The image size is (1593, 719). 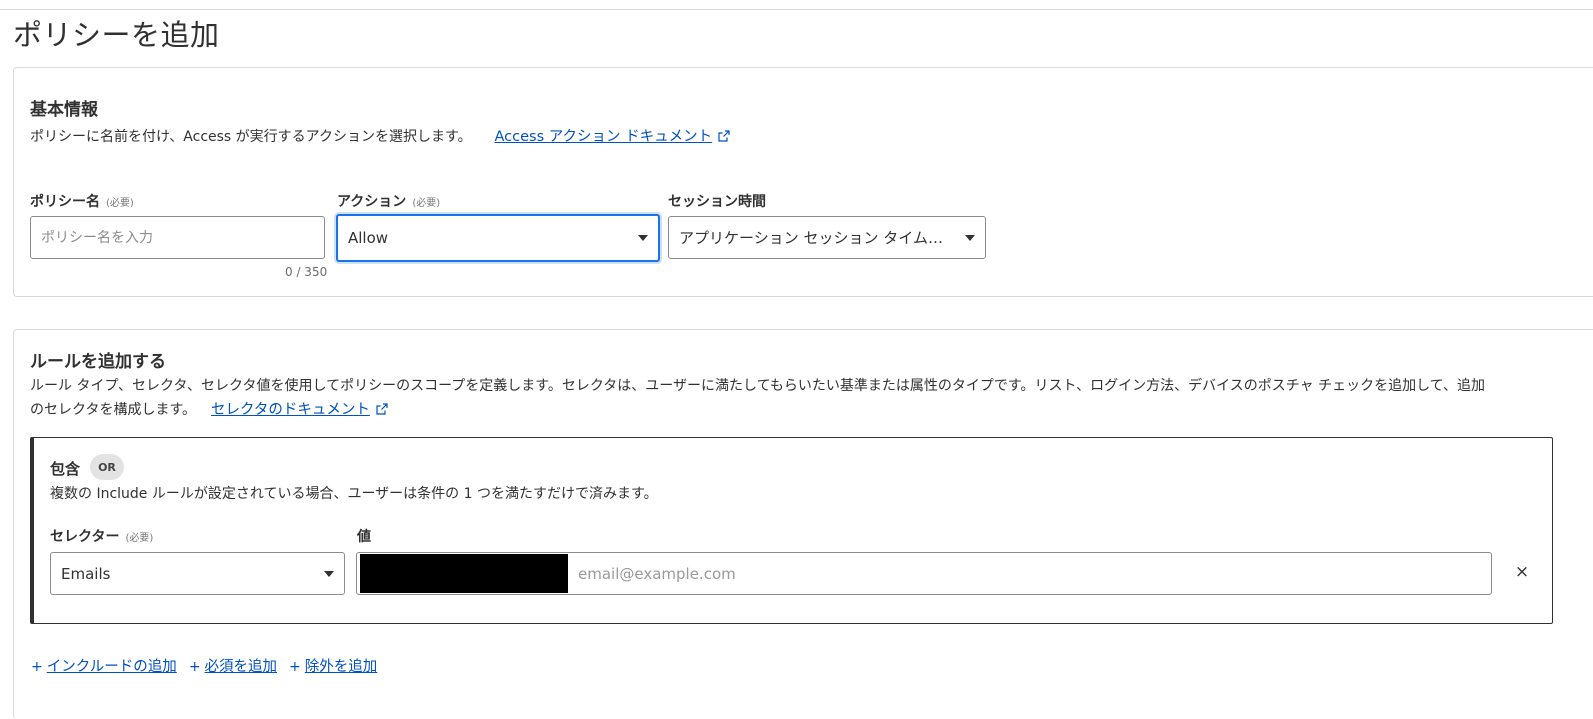 I want to click on access-action-doc-link: Access アクション ドキュメント, so click(x=612, y=137).